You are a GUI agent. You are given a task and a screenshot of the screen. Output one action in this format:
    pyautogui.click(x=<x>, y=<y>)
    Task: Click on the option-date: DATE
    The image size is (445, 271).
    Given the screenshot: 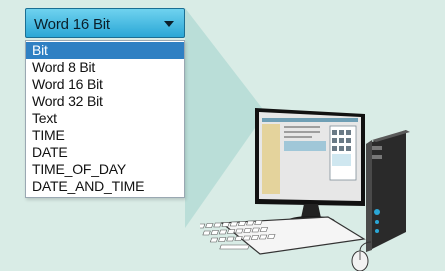 What is the action you would take?
    pyautogui.click(x=105, y=152)
    